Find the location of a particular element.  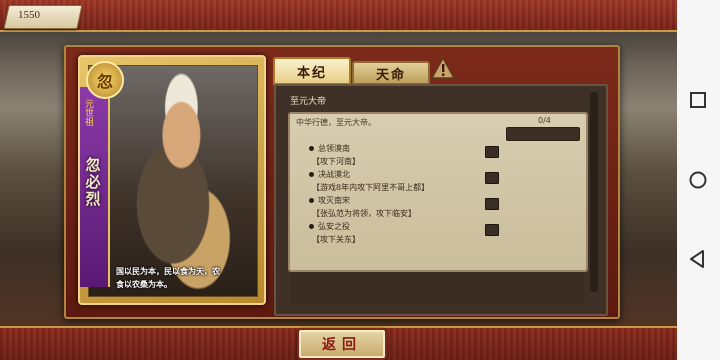

objective-hint: 【游戏8年内攻下阿里不哥上都】 is located at coordinates (371, 187).